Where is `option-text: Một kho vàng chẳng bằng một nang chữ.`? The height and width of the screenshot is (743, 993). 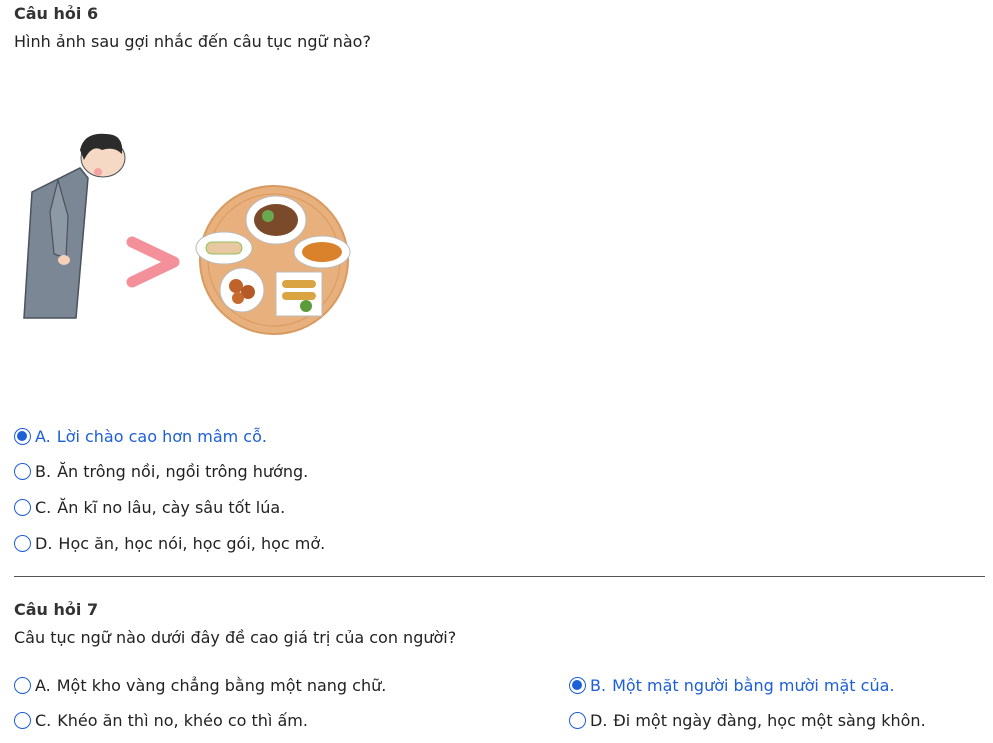
option-text: Một kho vàng chẳng bằng một nang chữ. is located at coordinates (221, 685).